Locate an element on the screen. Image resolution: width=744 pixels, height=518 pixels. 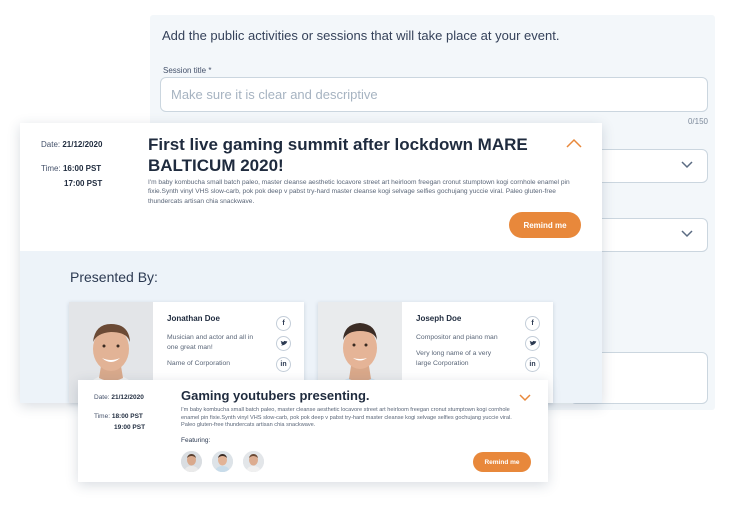
character-counter: 0/150 is located at coordinates (697, 121).